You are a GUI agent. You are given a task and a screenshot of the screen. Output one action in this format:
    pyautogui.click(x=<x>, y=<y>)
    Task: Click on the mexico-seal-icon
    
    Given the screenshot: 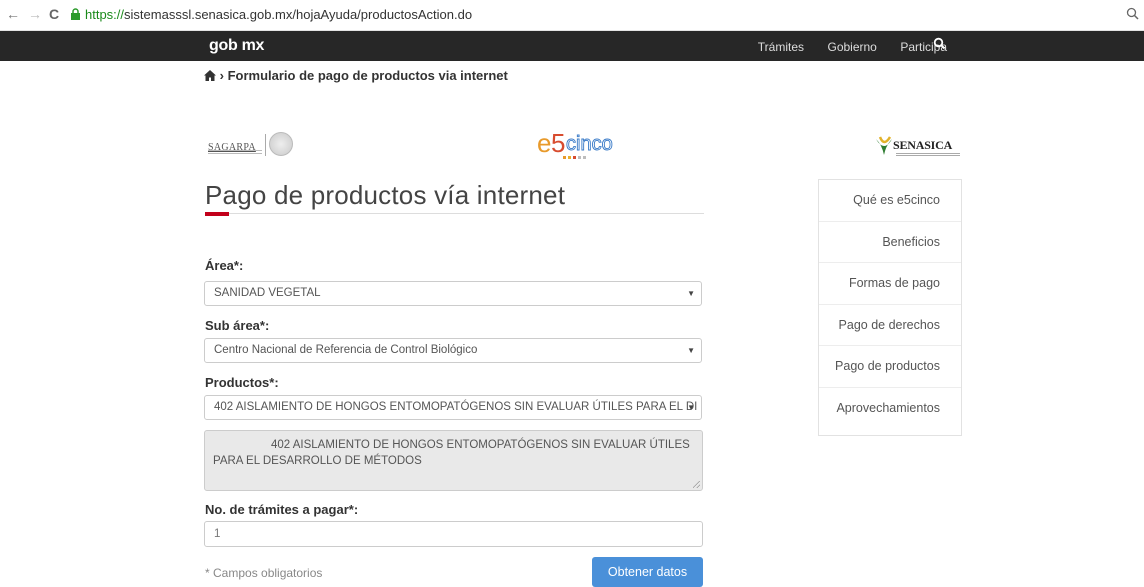 What is the action you would take?
    pyautogui.click(x=281, y=144)
    